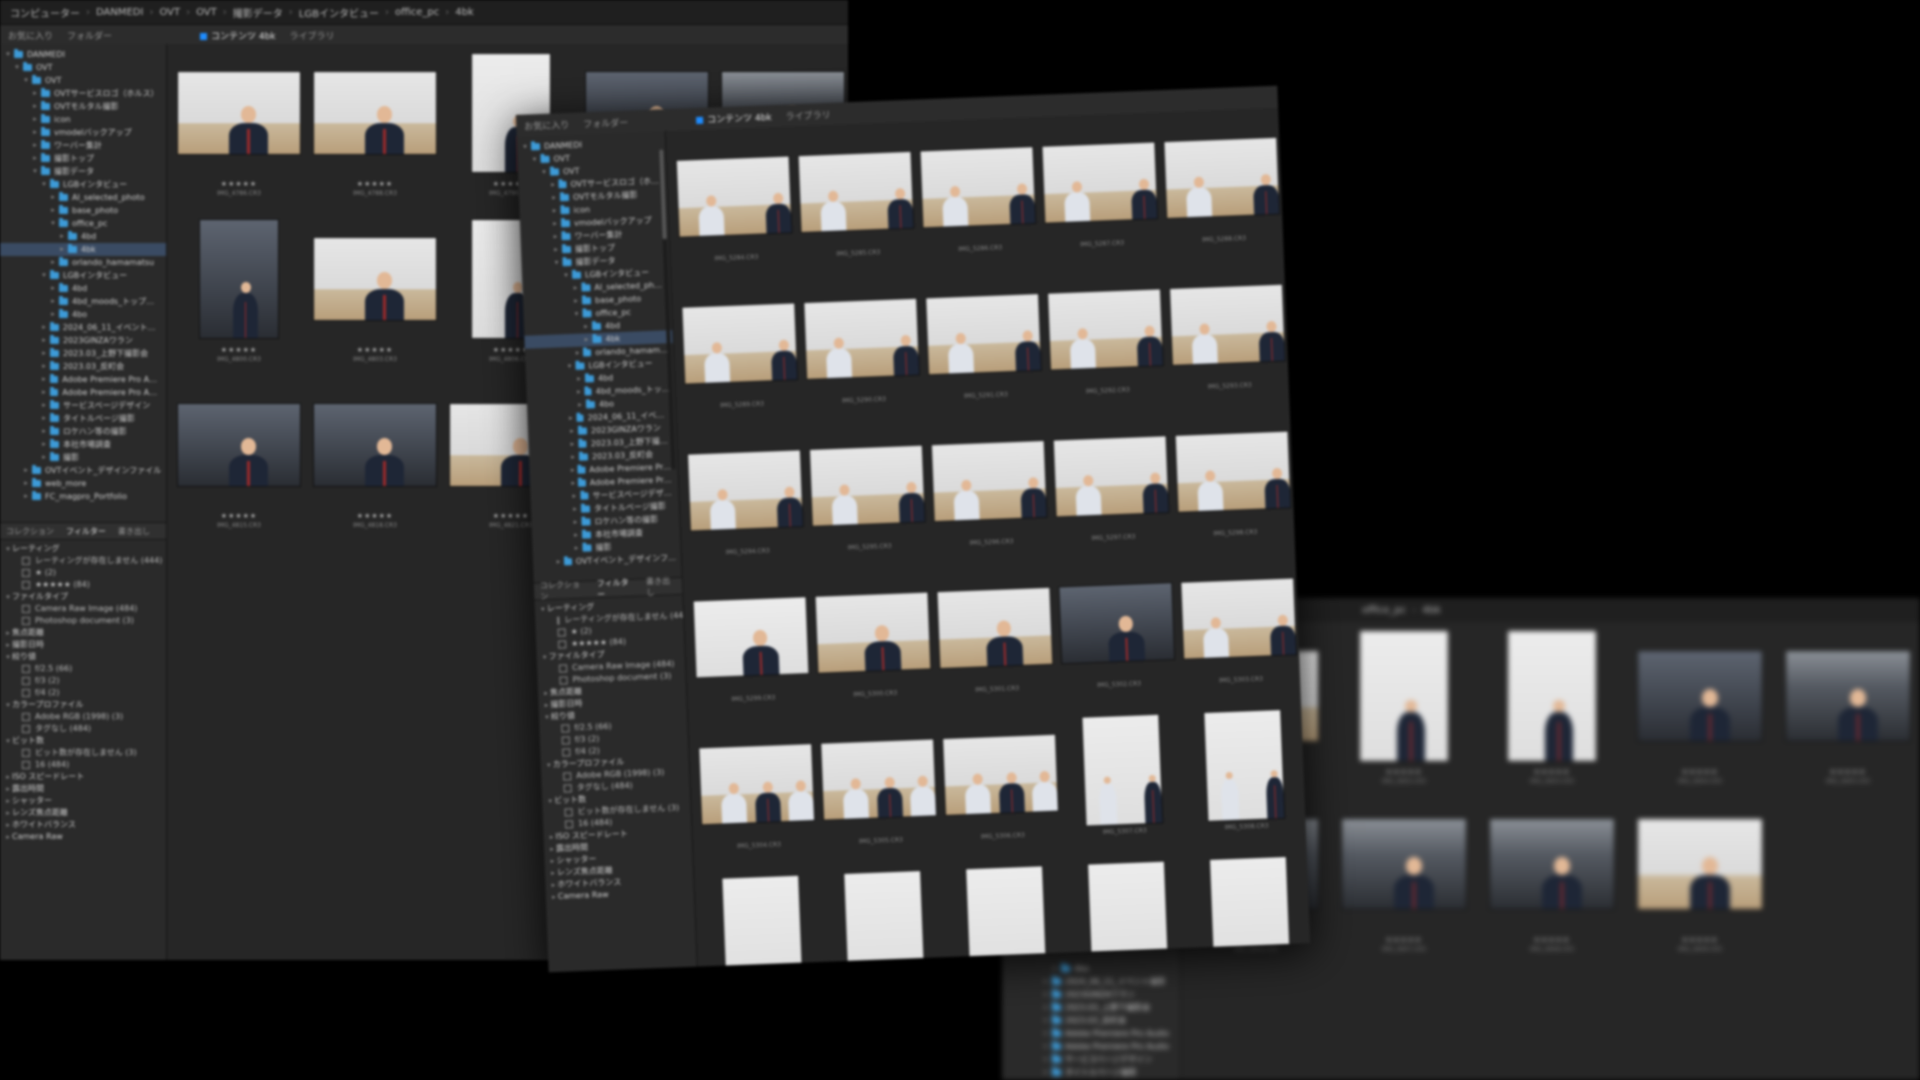  I want to click on folder-tree-item: ▸ 撮影トップ, so click(83, 158).